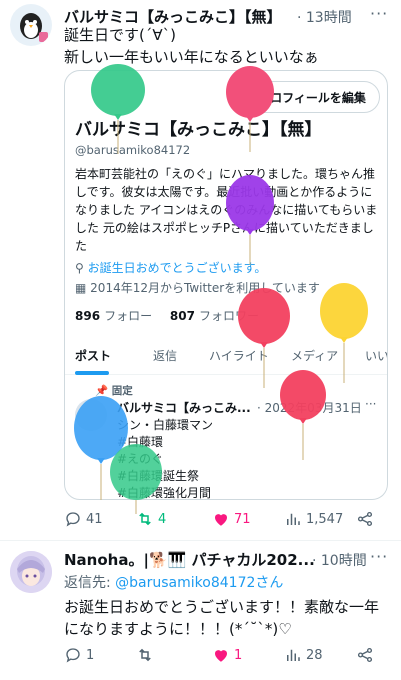  I want to click on calendar-icon: ▦, so click(81, 288).